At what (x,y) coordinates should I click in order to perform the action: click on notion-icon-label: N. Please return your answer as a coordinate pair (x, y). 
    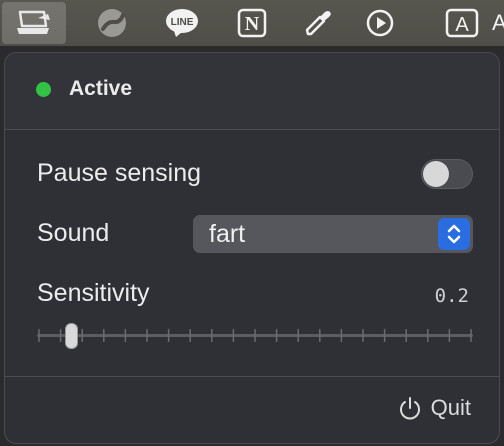
    Looking at the image, I should click on (252, 24).